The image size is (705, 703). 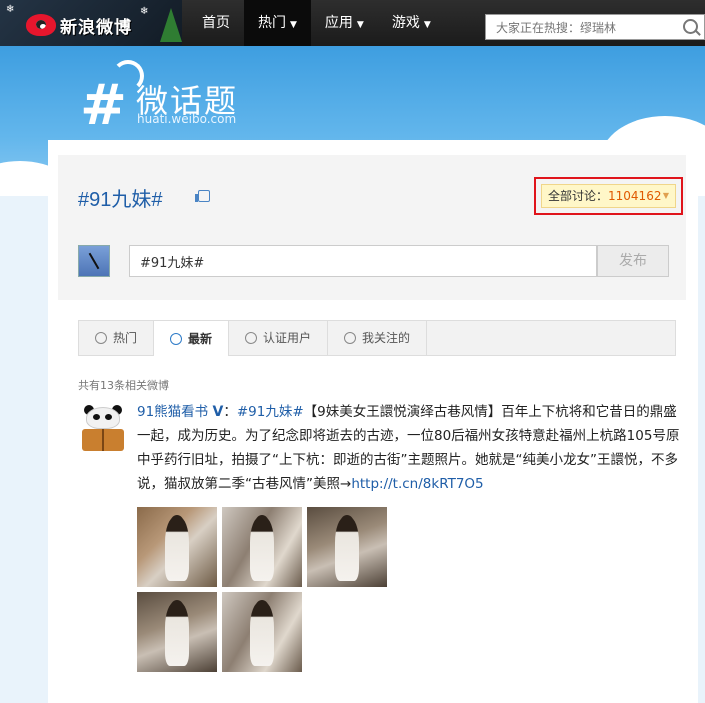 What do you see at coordinates (41, 25) in the screenshot?
I see `weibo-eye-icon` at bounding box center [41, 25].